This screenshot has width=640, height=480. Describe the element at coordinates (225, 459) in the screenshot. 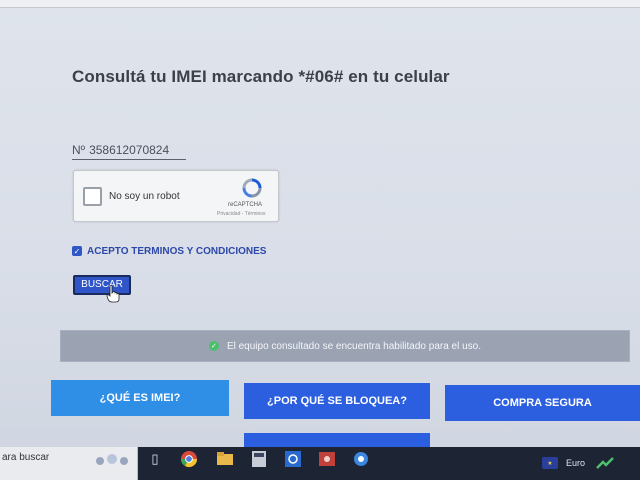

I see `file-explorer-icon` at that location.